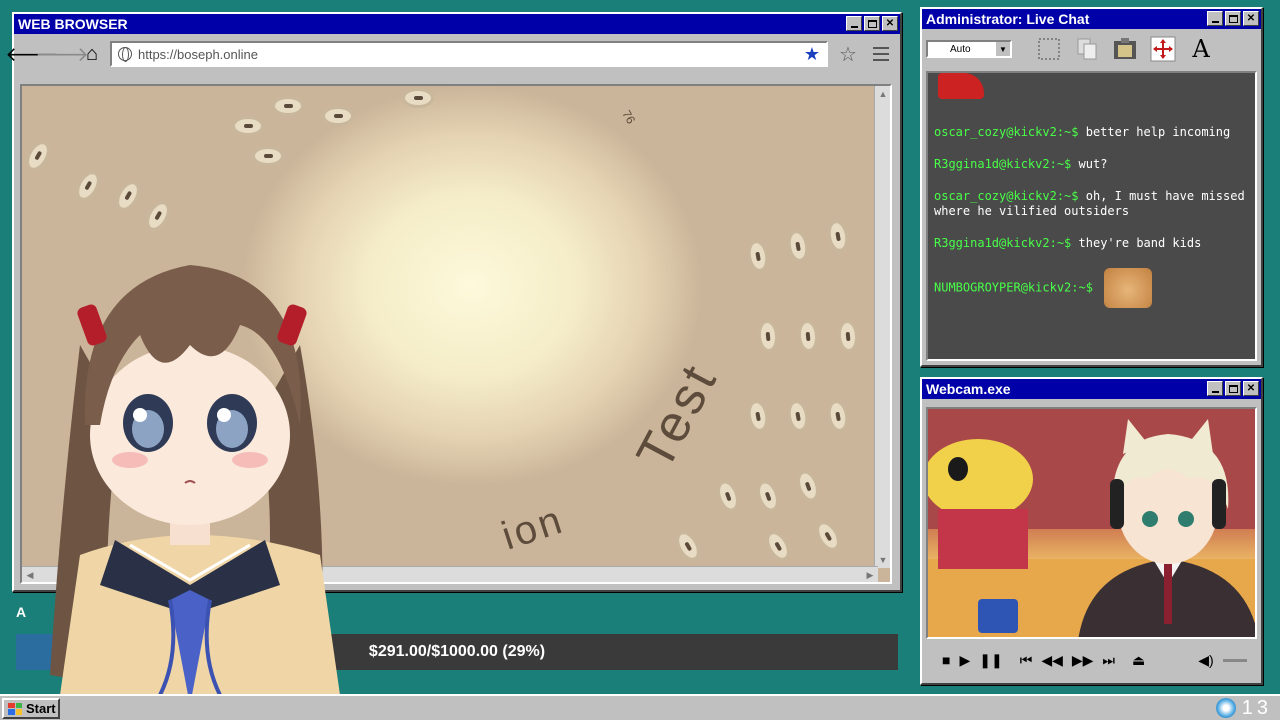  I want to click on system-tray: 13, so click(1243, 708).